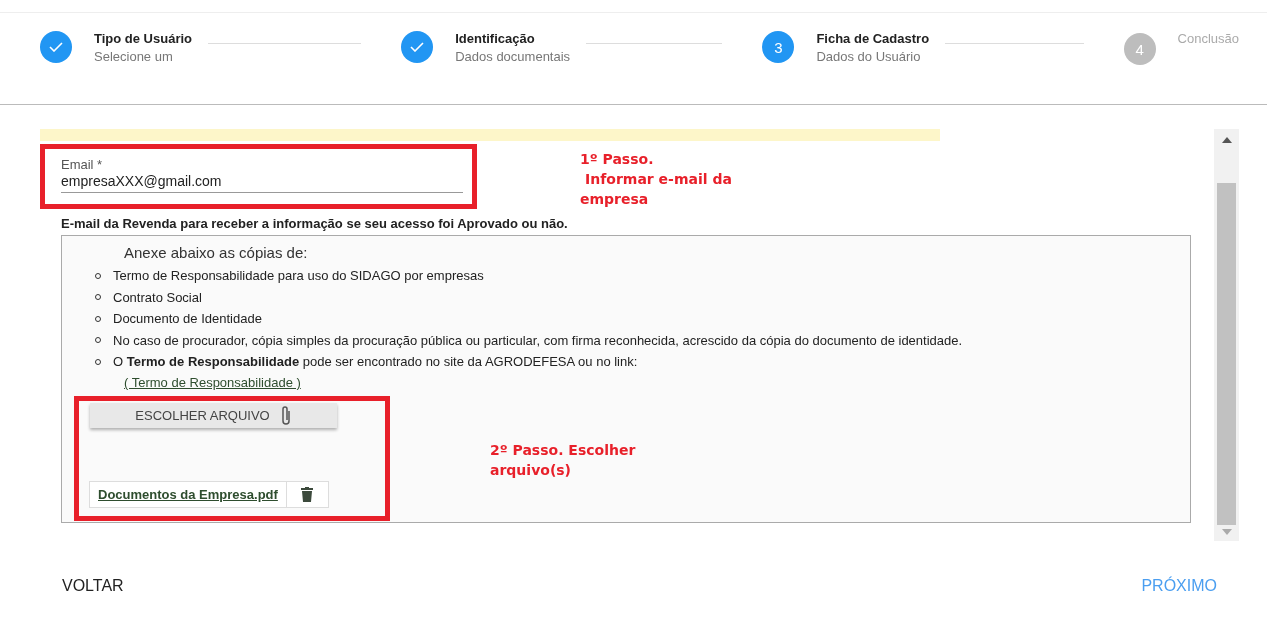  I want to click on section-heading: Anexe abaixo as cópias de:, so click(216, 252).